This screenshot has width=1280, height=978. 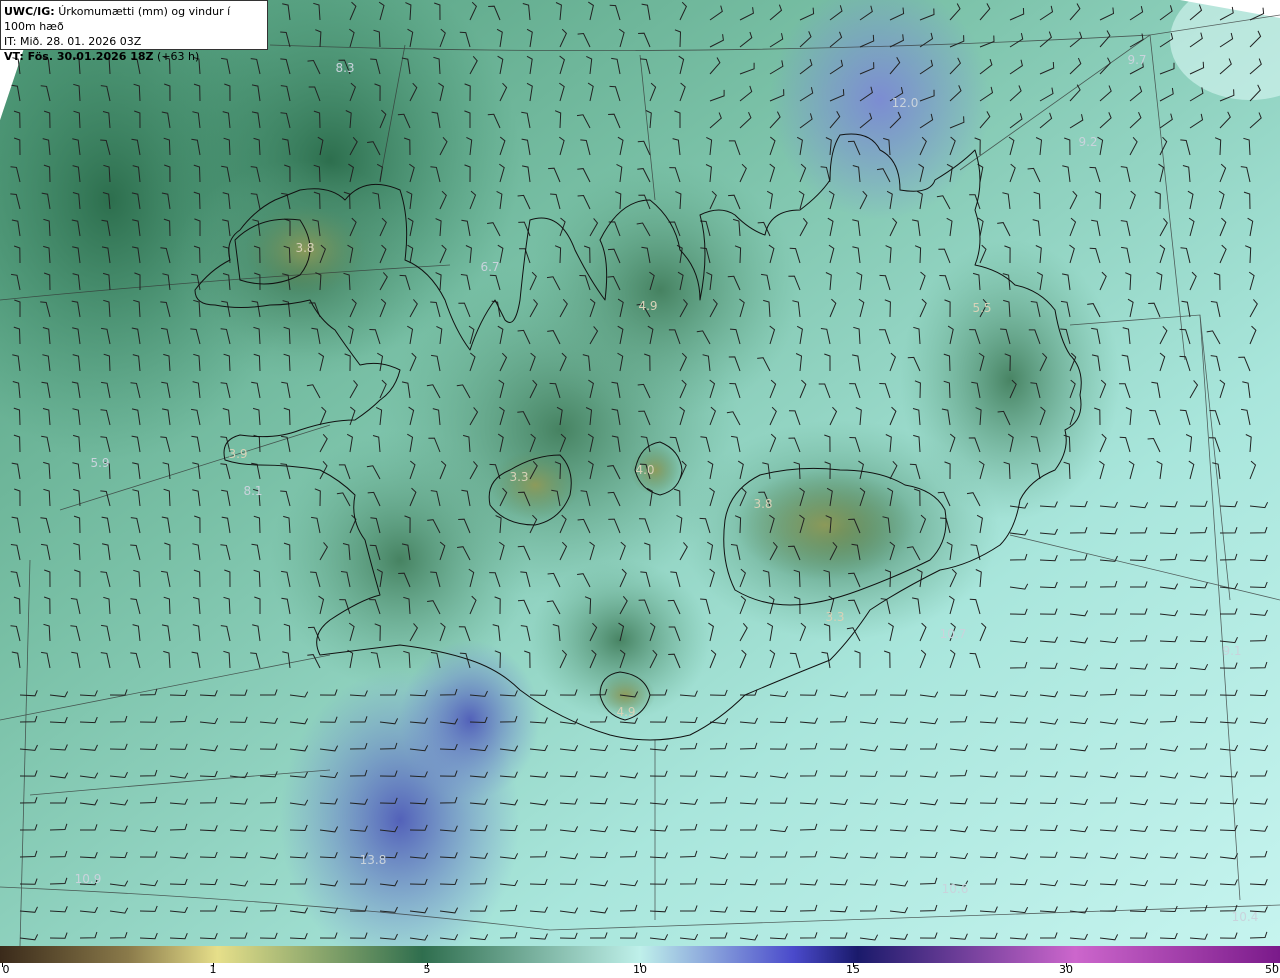 I want to click on precip-value-east-far: 9.7, so click(x=1136, y=60).